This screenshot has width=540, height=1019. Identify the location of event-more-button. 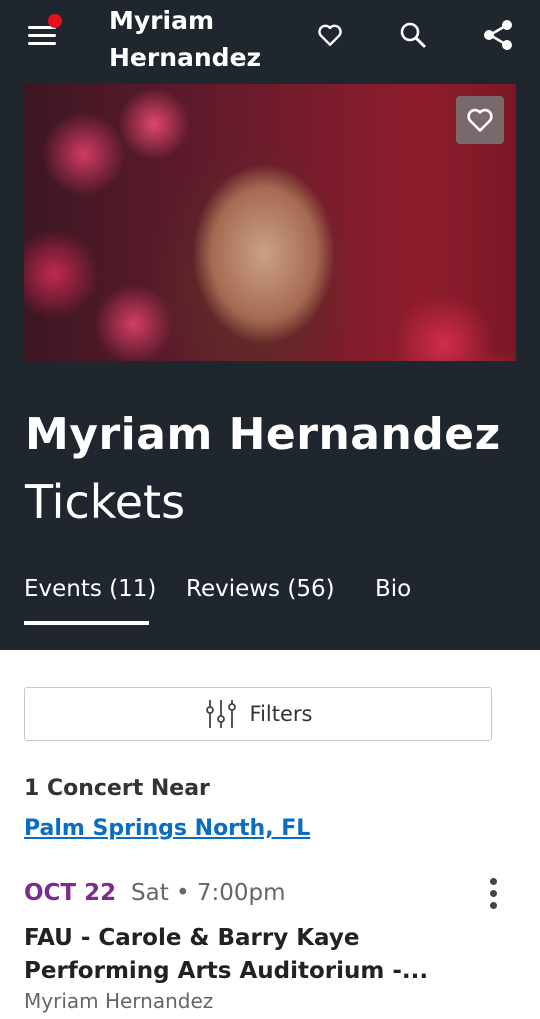
(493, 893).